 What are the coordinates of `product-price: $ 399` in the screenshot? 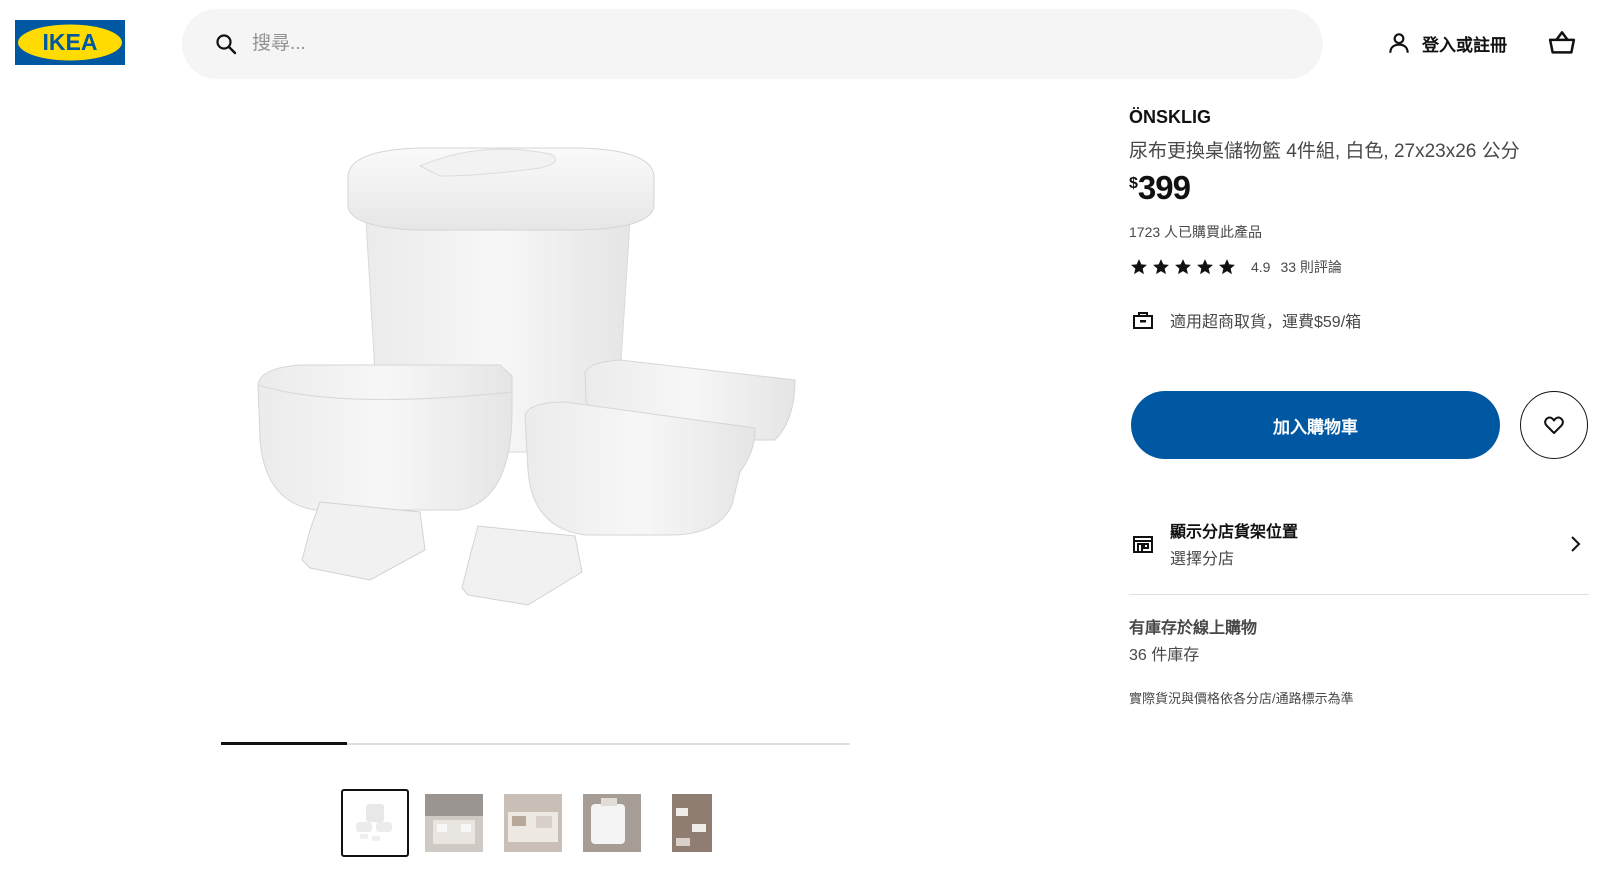 It's located at (1160, 187).